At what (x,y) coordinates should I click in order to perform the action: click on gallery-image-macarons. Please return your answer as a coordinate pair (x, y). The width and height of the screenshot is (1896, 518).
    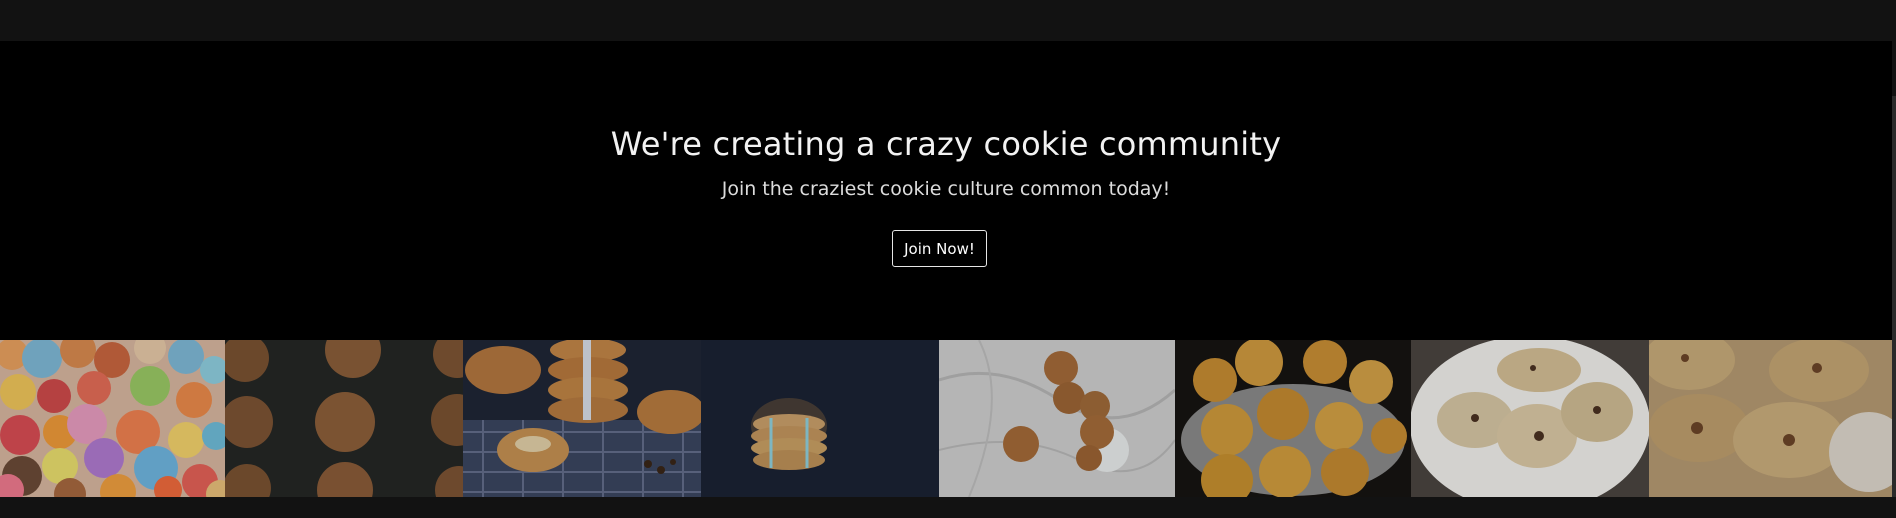
    Looking at the image, I should click on (112, 418).